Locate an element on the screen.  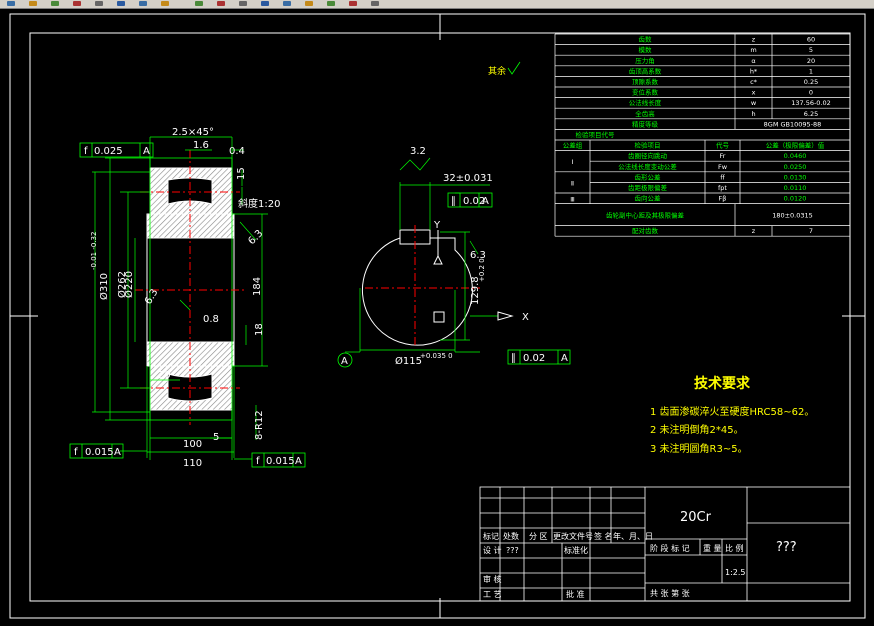
view-y: Y is located at coordinates (437, 225).